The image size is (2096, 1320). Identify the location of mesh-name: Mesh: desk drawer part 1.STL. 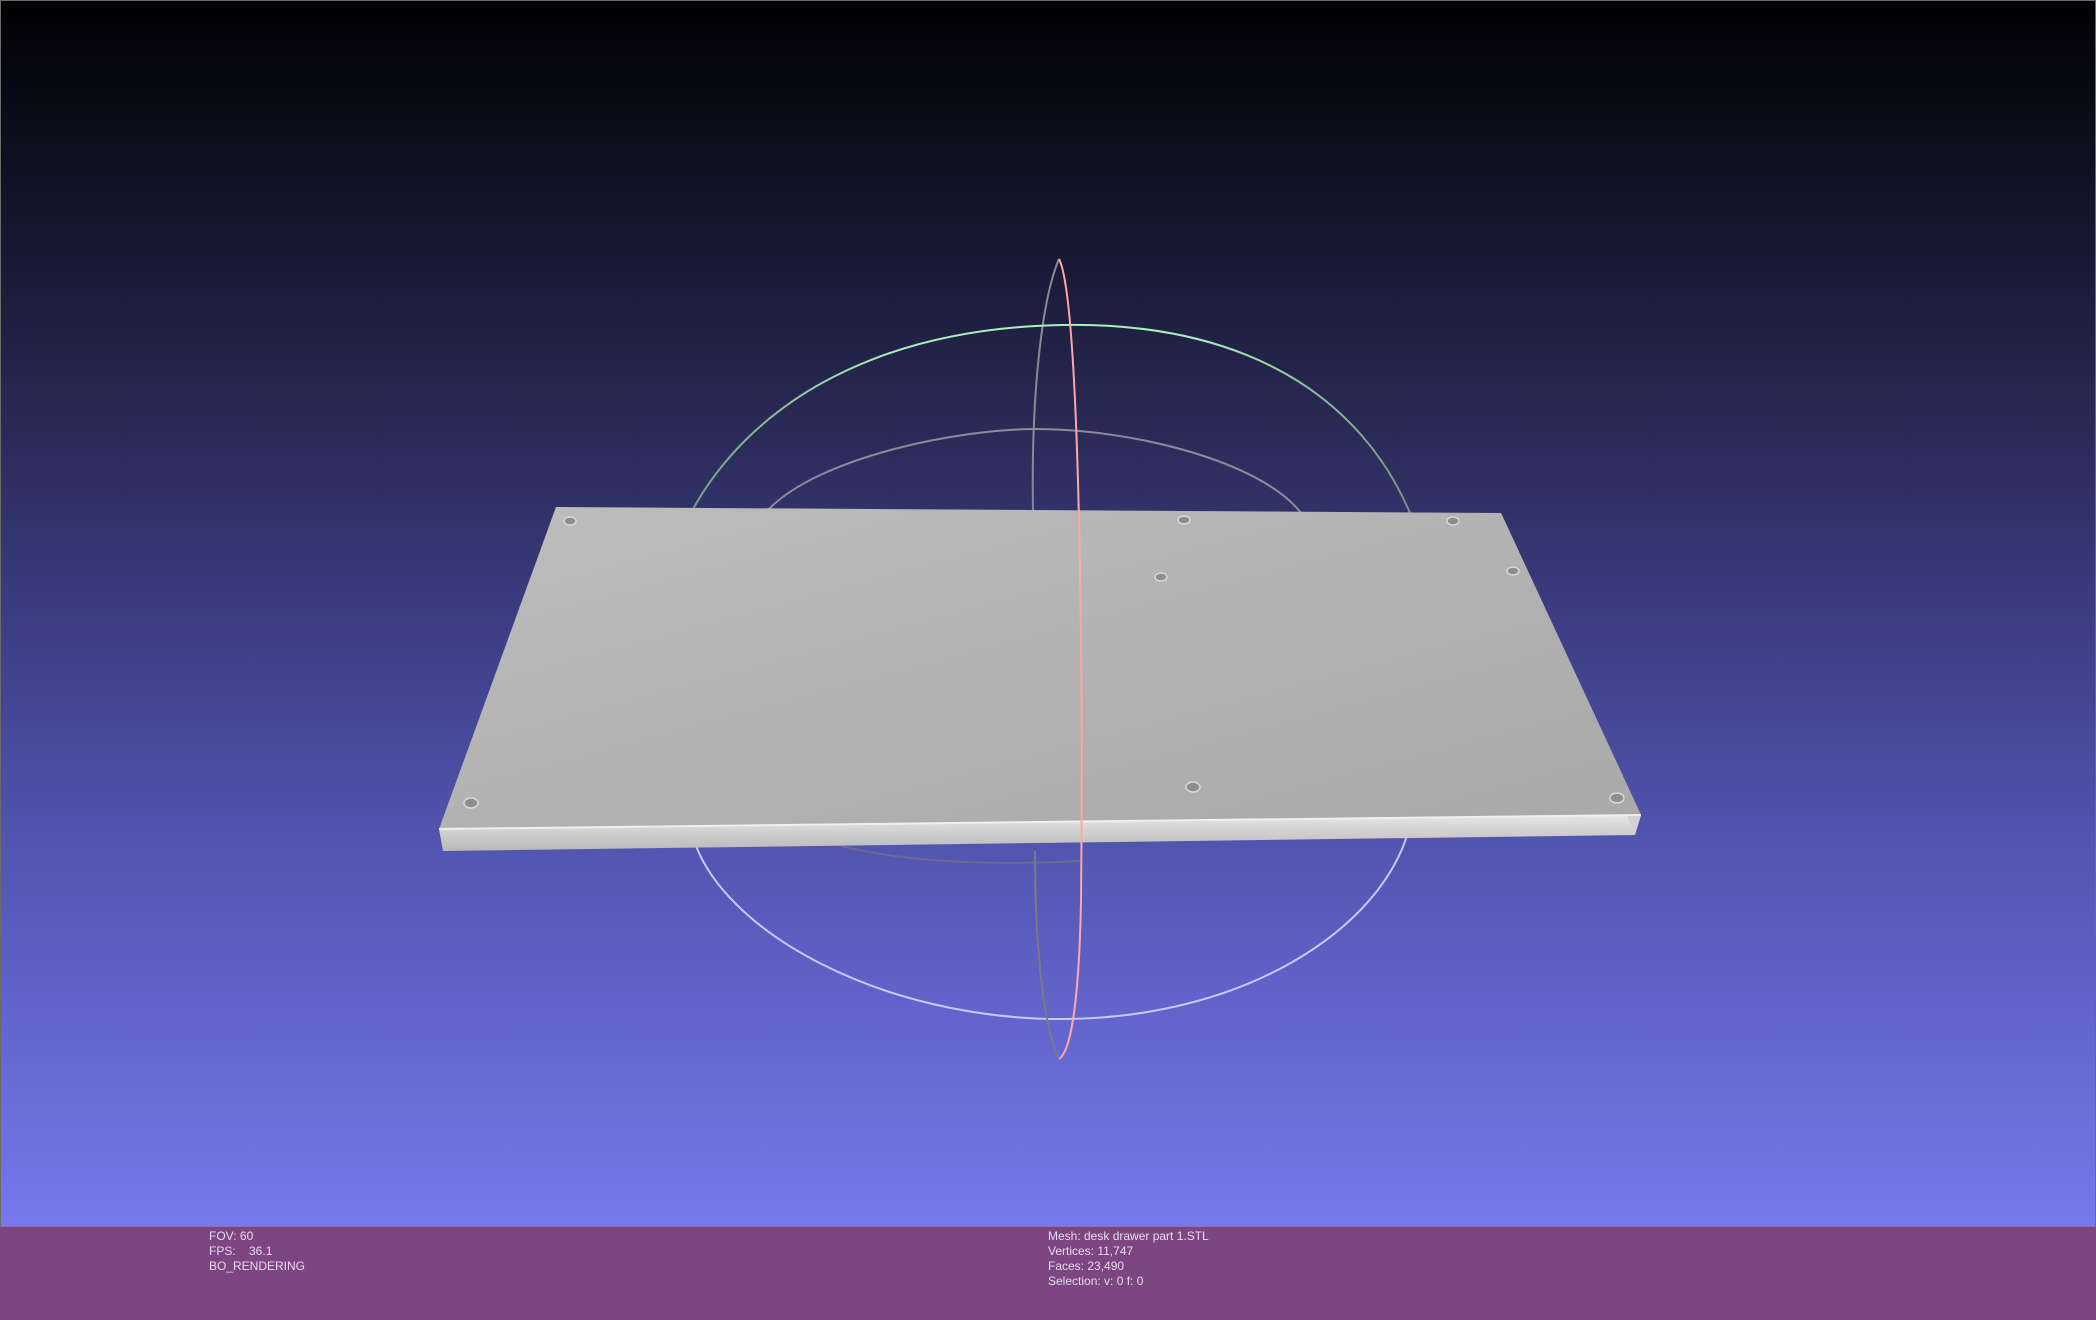
(1128, 1236).